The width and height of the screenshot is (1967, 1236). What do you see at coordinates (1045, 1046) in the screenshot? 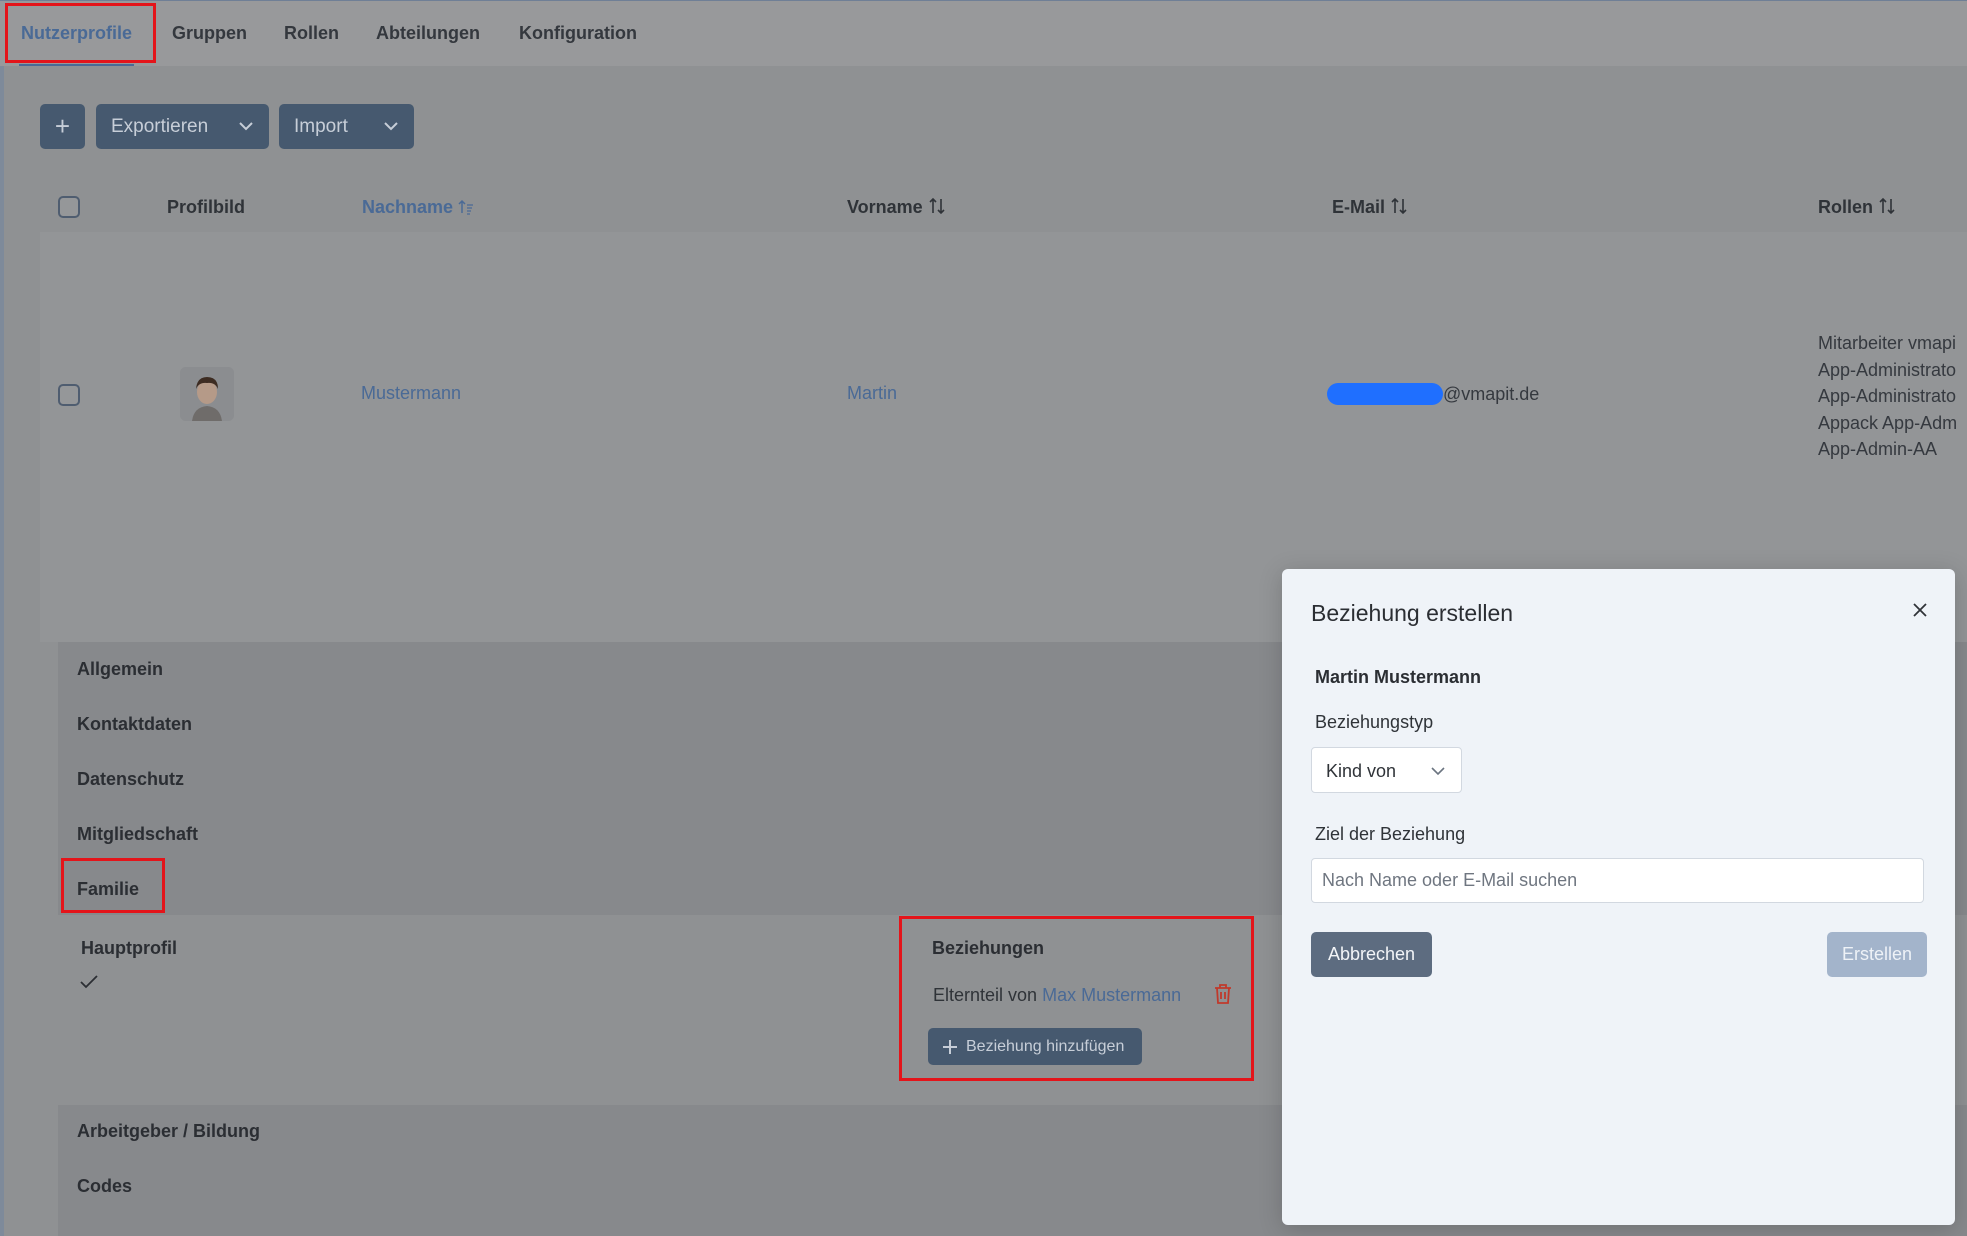
I see `add-relation-label: Beziehung hinzufügen` at bounding box center [1045, 1046].